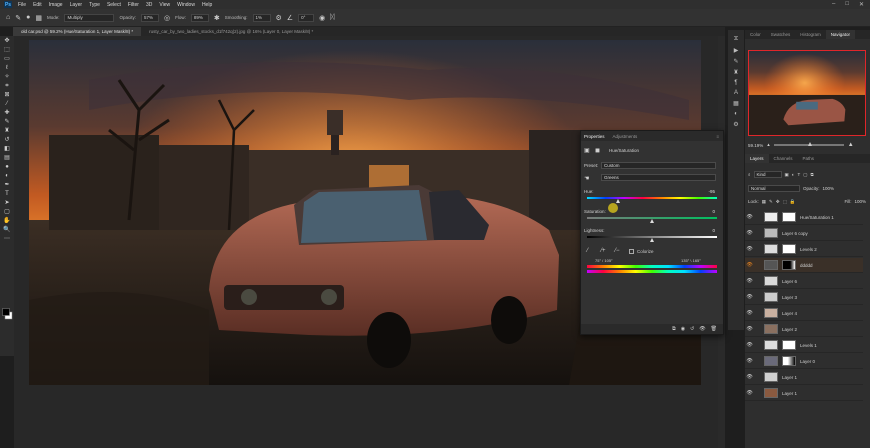 The width and height of the screenshot is (870, 448). What do you see at coordinates (804, 329) in the screenshot?
I see `layer-row: 👁 Layer 2` at bounding box center [804, 329].